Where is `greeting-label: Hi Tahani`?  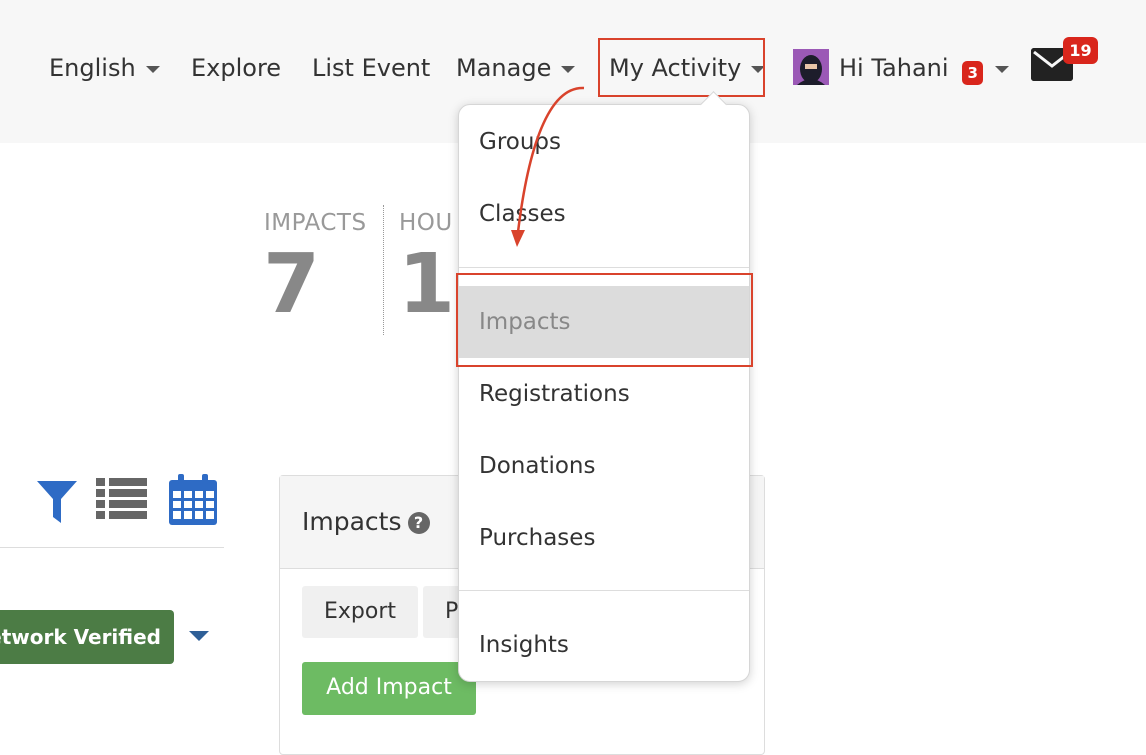 greeting-label: Hi Tahani is located at coordinates (894, 68).